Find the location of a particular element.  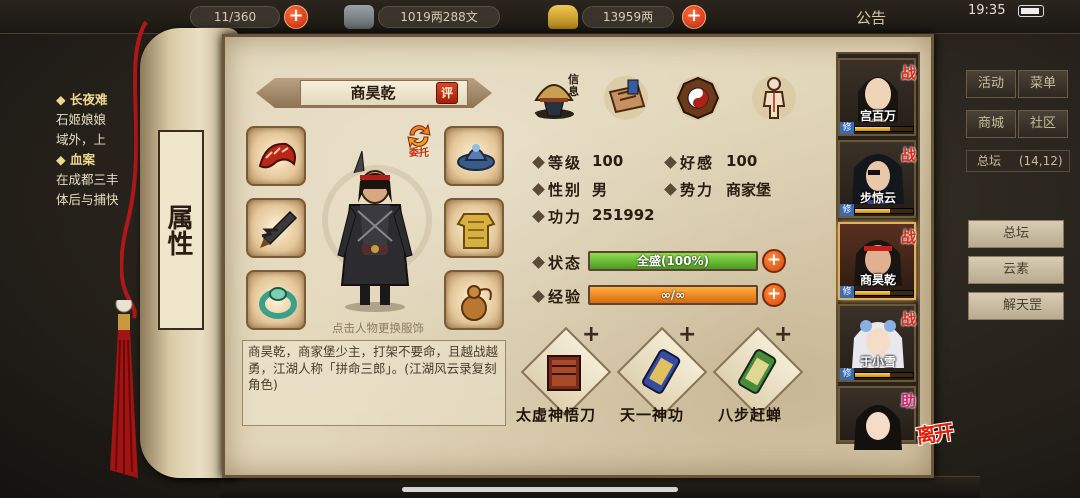

equip-slot-hat is located at coordinates (474, 156).